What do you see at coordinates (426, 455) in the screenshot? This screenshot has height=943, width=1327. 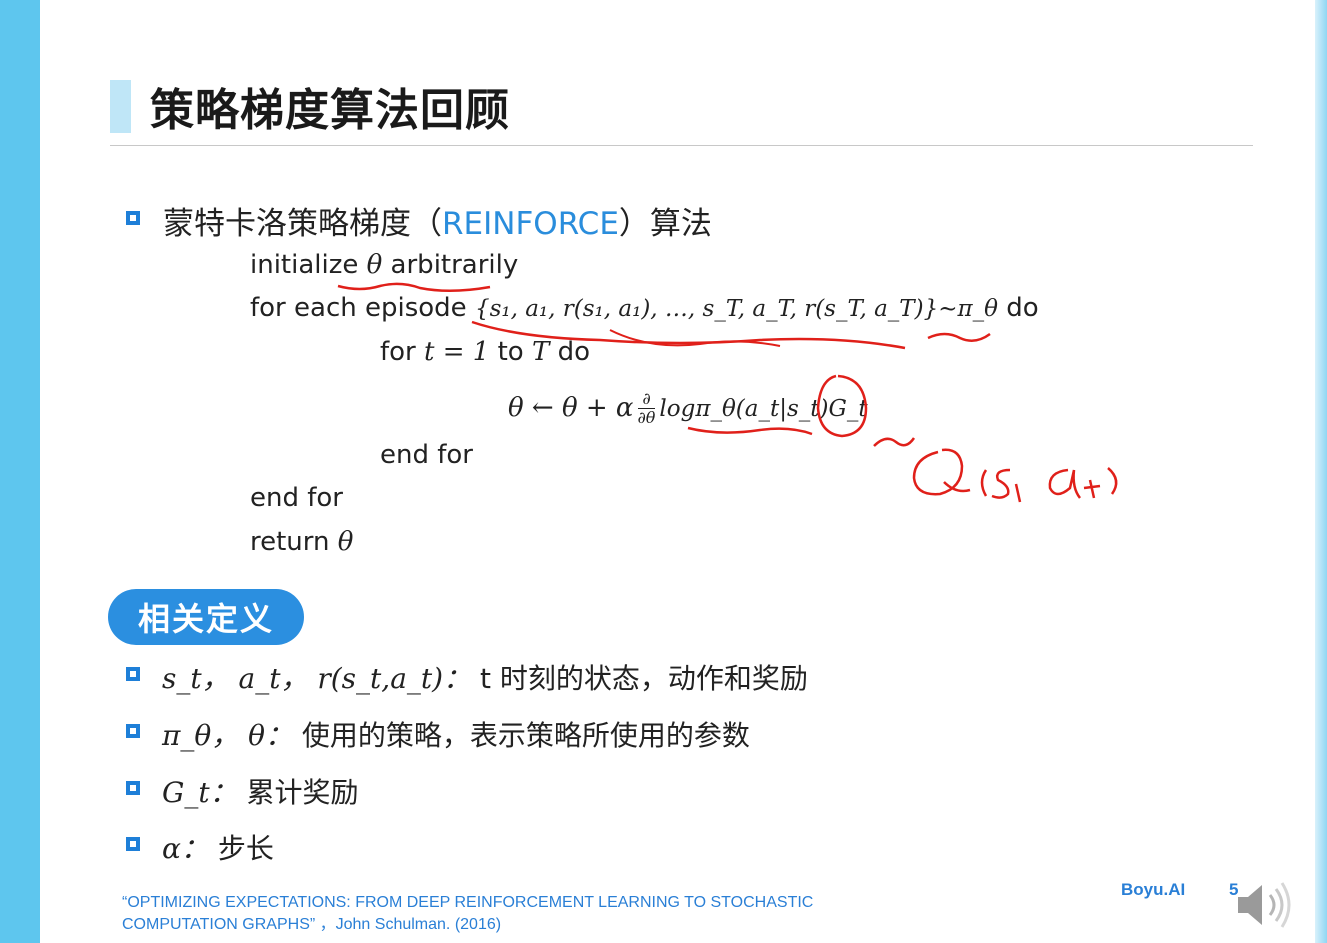 I see `algo-line-end-for-inner: end for` at bounding box center [426, 455].